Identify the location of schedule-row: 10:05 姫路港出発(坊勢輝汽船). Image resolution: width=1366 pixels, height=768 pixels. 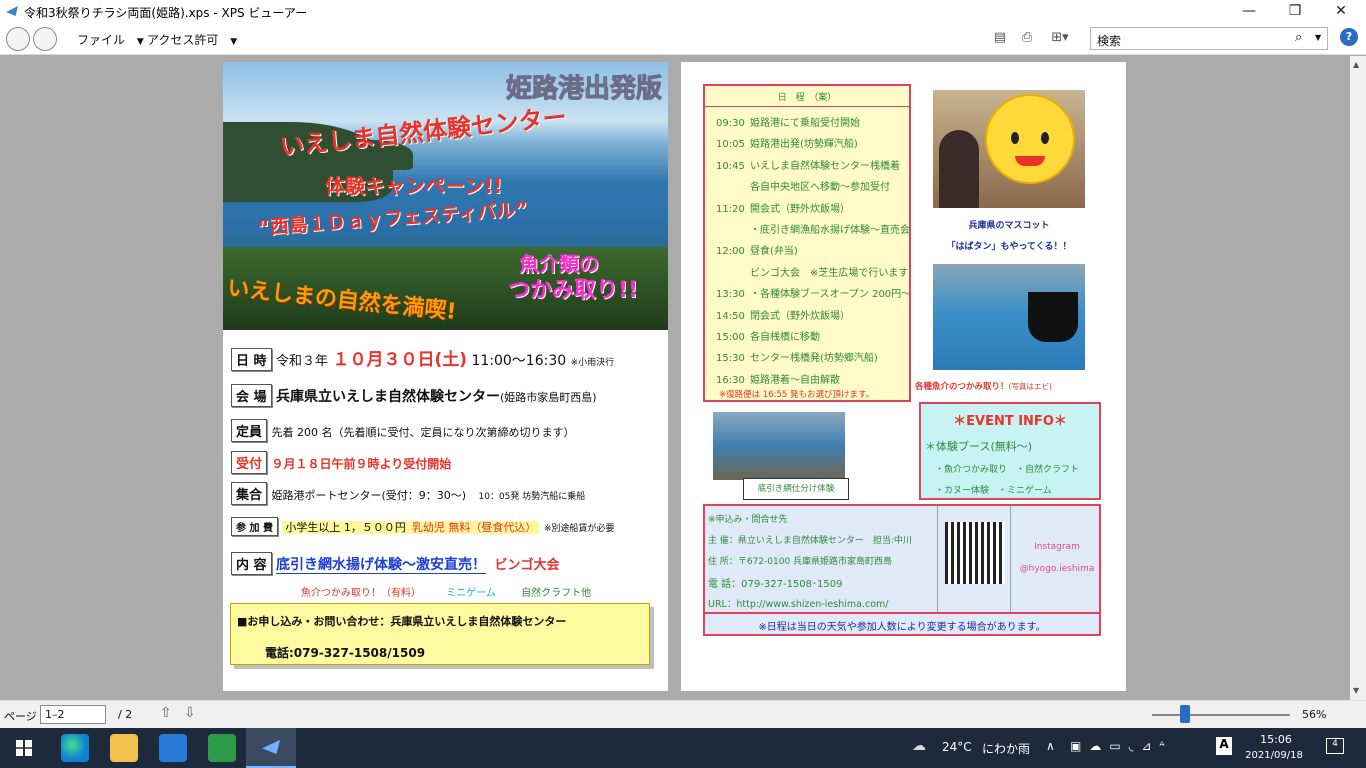
(787, 142).